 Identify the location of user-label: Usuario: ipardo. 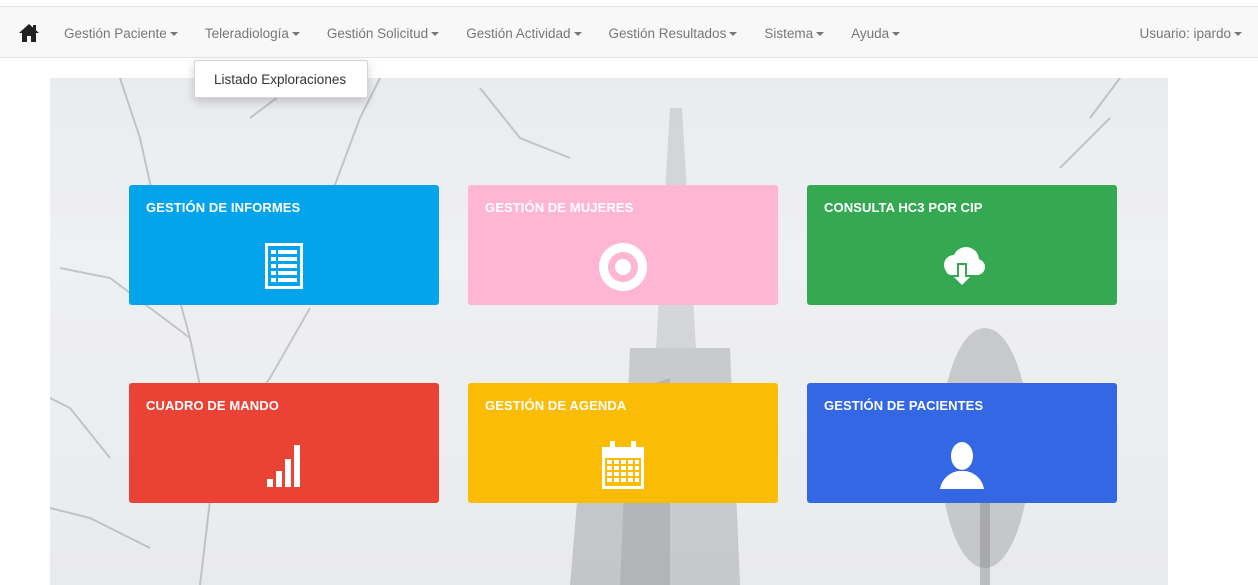
(1185, 33).